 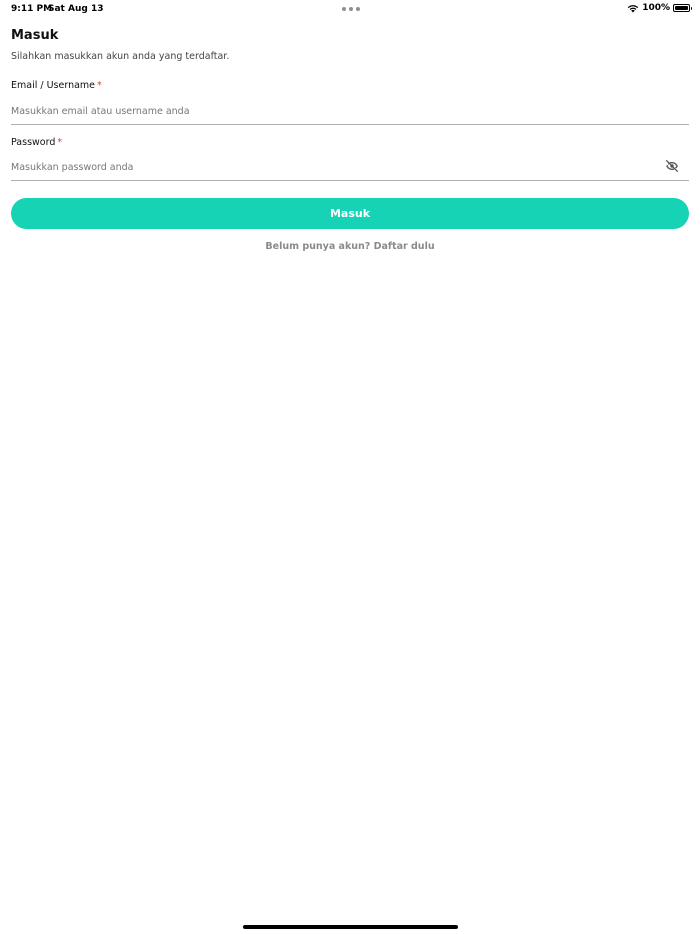 I want to click on password-label: Password *, so click(x=36, y=142).